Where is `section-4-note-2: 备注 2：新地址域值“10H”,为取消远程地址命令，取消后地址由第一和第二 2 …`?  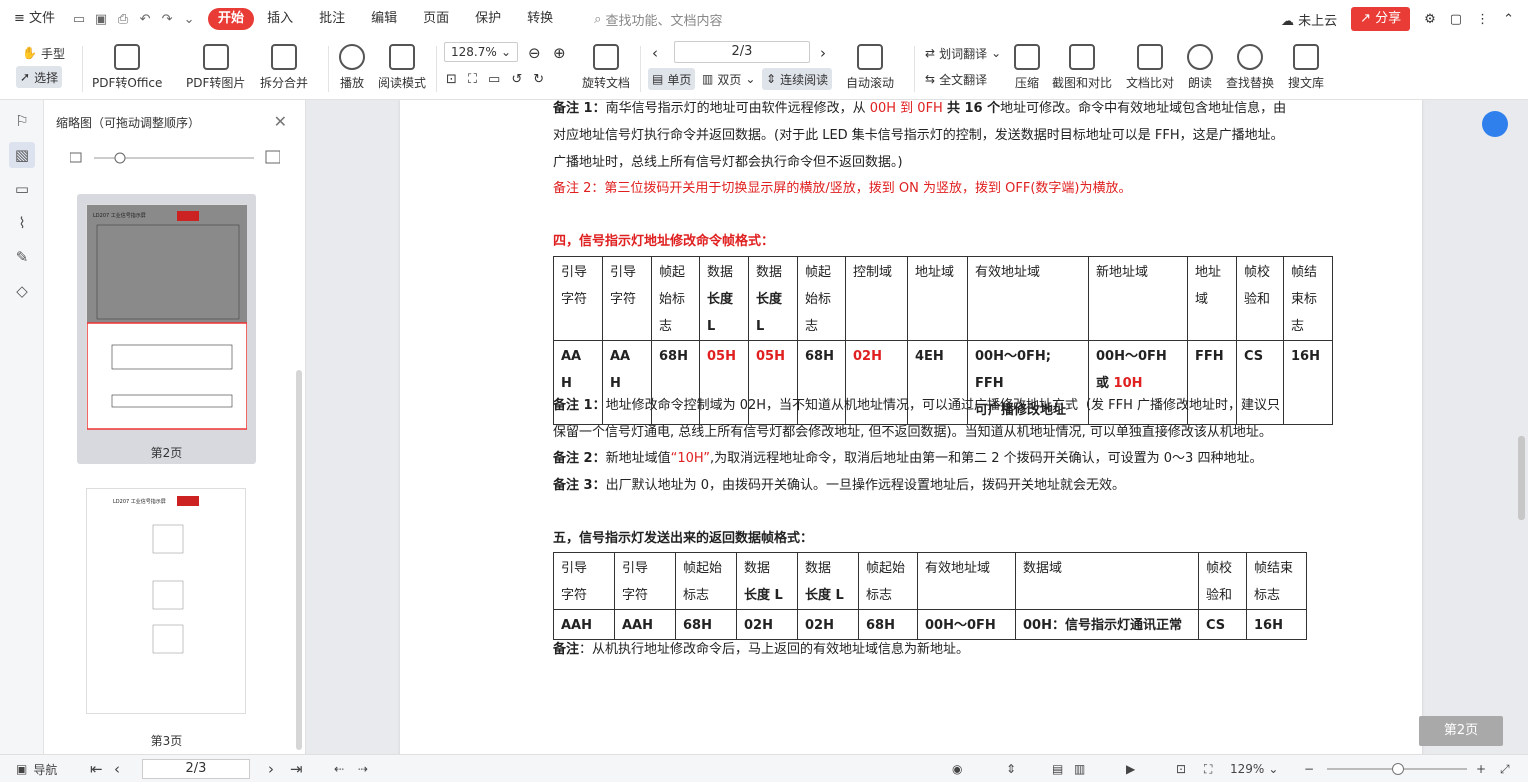 section-4-note-2: 备注 2：新地址域值“10H”,为取消远程地址命令，取消后地址由第一和第二 2 … is located at coordinates (908, 458).